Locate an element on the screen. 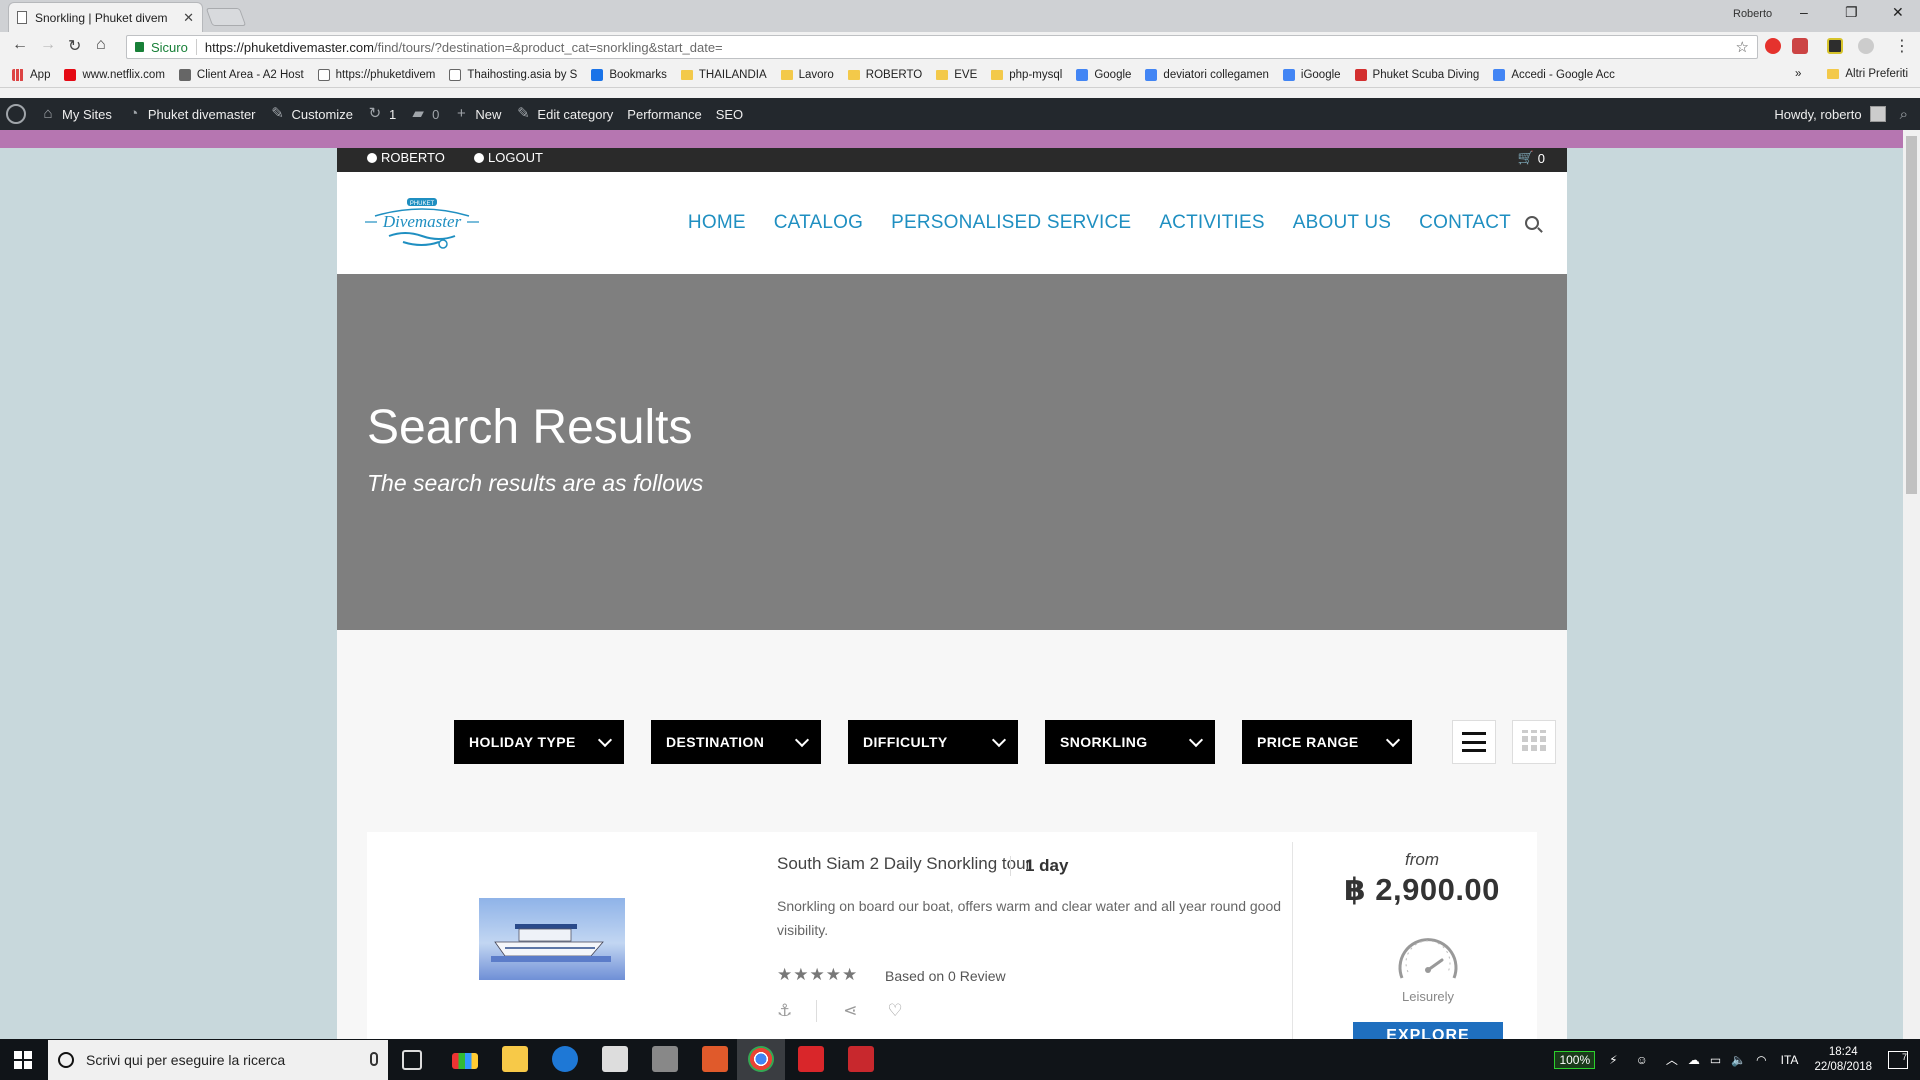 The width and height of the screenshot is (1920, 1080). reload-icon: ↻ is located at coordinates (74, 46).